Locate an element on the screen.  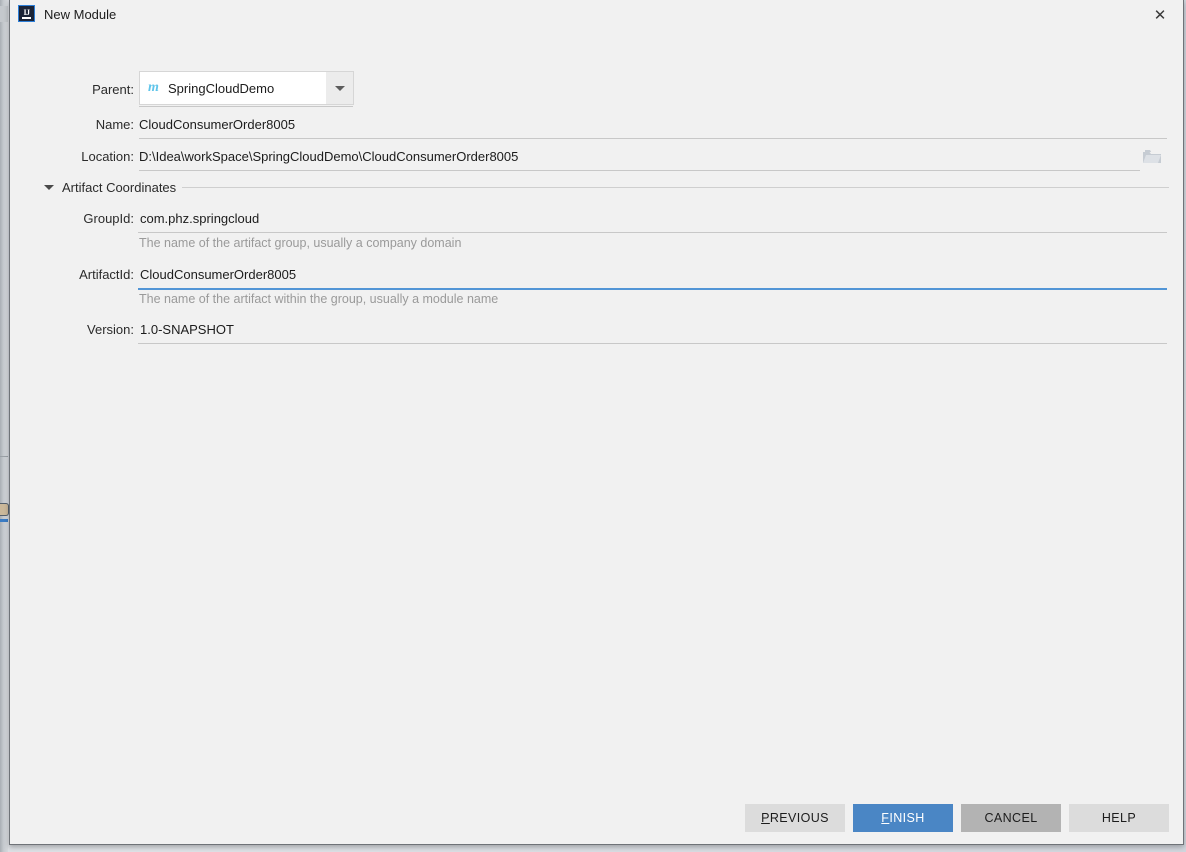
parent-combobox-value: SpringCloudDemo is located at coordinates (221, 88).